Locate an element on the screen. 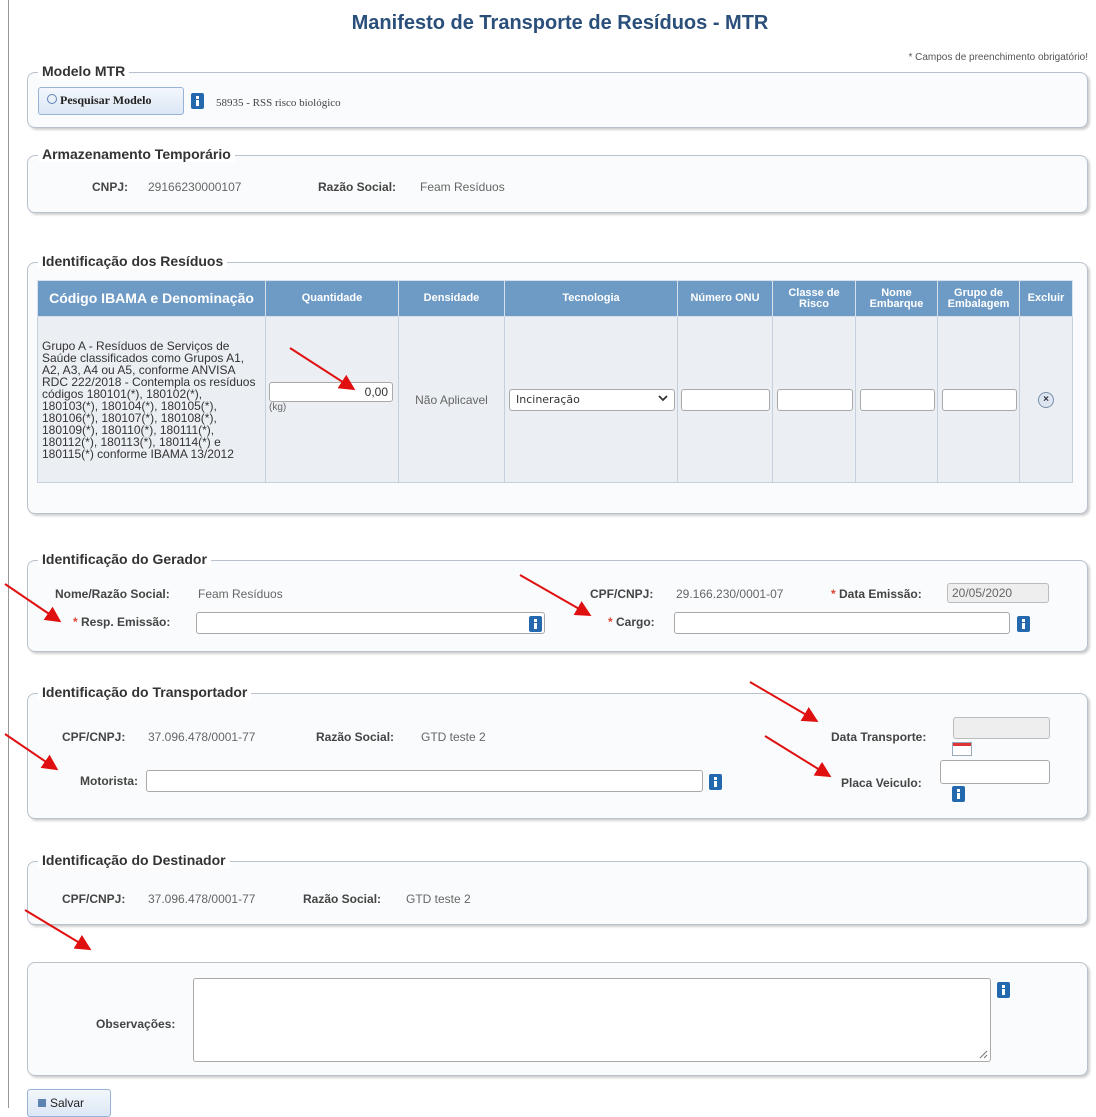 This screenshot has height=1117, width=1096. quantity-input: 0,00 is located at coordinates (331, 392).